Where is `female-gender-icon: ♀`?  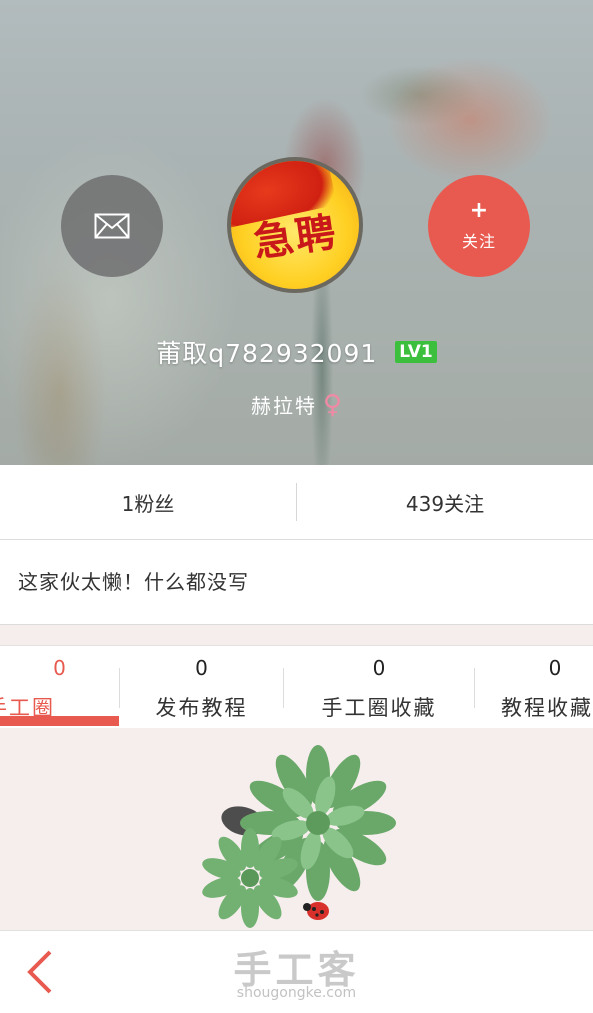
female-gender-icon: ♀ is located at coordinates (332, 404).